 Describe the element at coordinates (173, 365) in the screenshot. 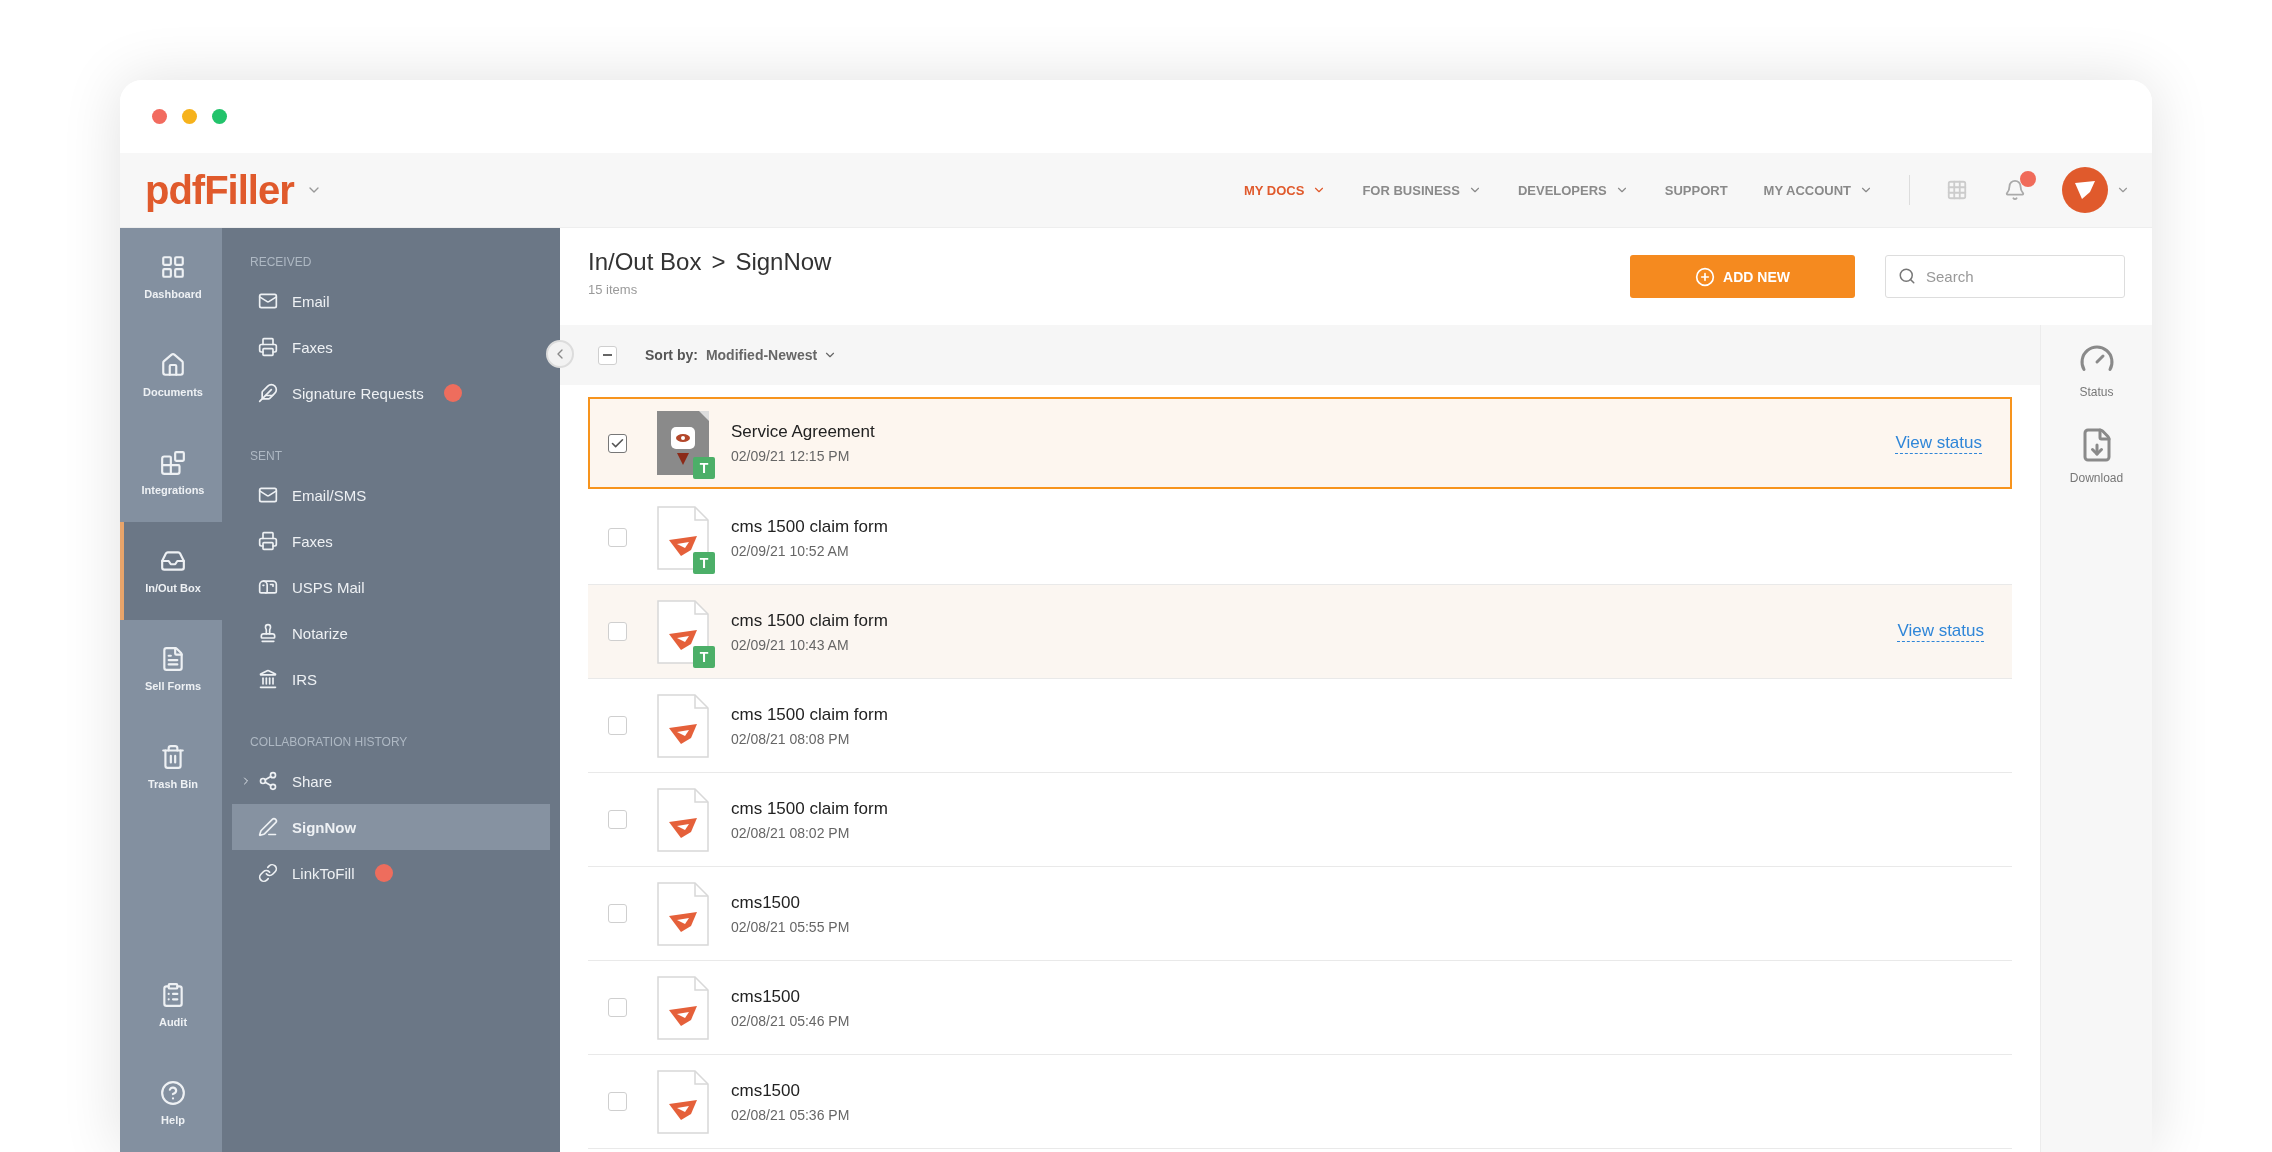

I see `house-icon` at that location.